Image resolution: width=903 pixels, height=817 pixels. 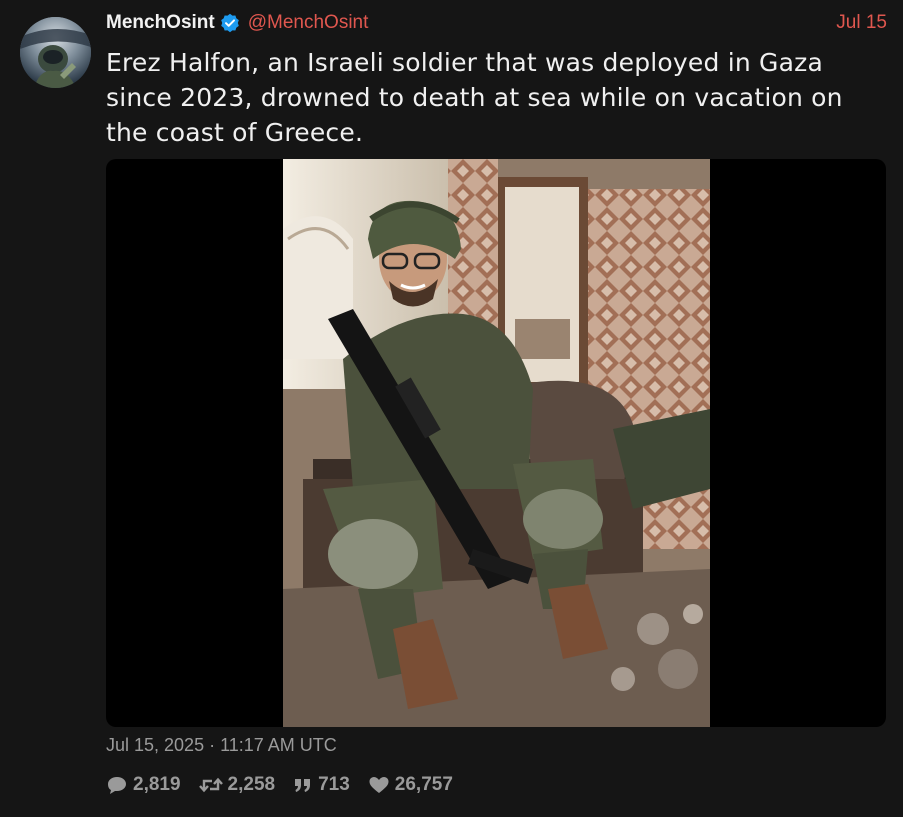 What do you see at coordinates (288, 785) in the screenshot?
I see `tweet-stats: 2,819 2,258 713 26,757` at bounding box center [288, 785].